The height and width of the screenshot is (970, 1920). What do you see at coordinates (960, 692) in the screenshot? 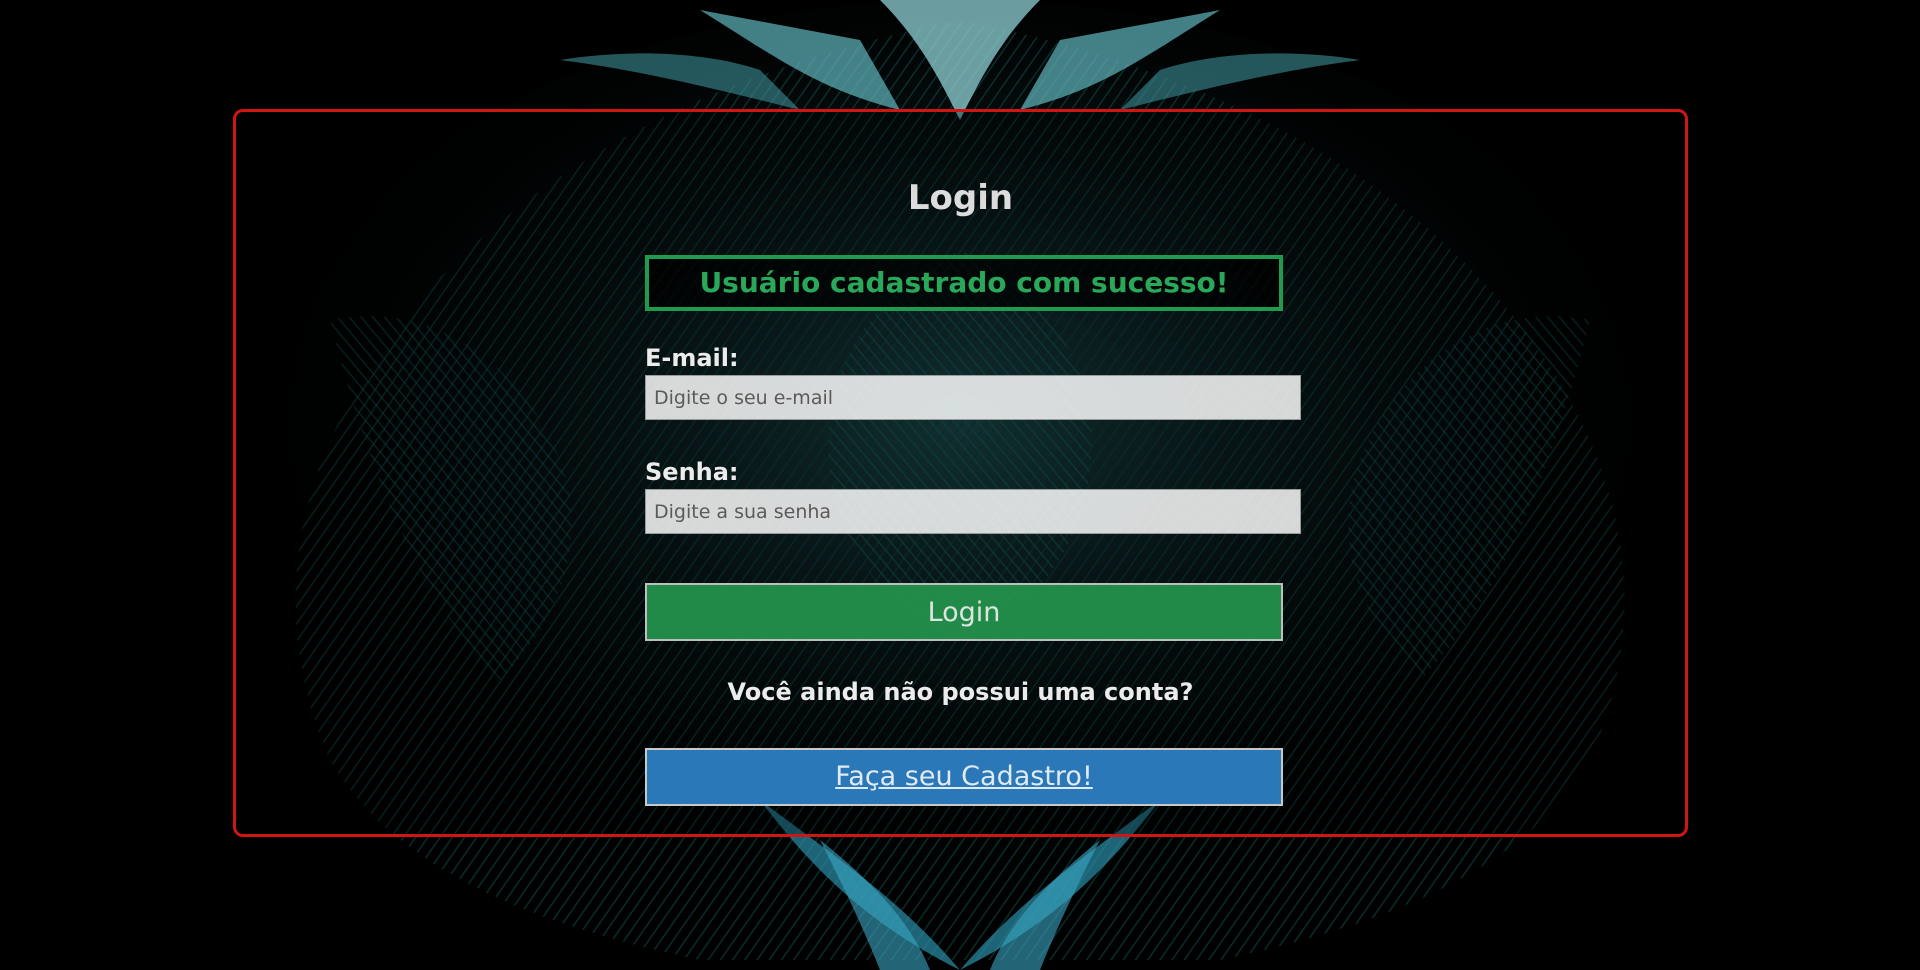
I see `no-account-text: Você ainda não possui uma conta?` at bounding box center [960, 692].